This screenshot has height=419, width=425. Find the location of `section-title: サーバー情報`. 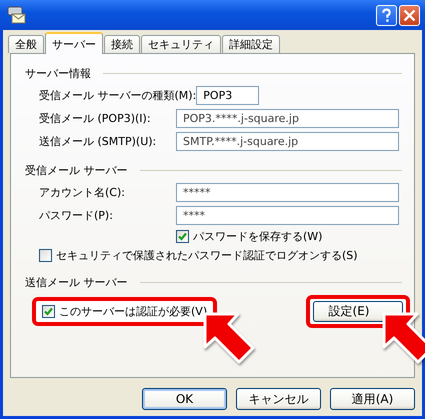

section-title: サーバー情報 is located at coordinates (58, 73).